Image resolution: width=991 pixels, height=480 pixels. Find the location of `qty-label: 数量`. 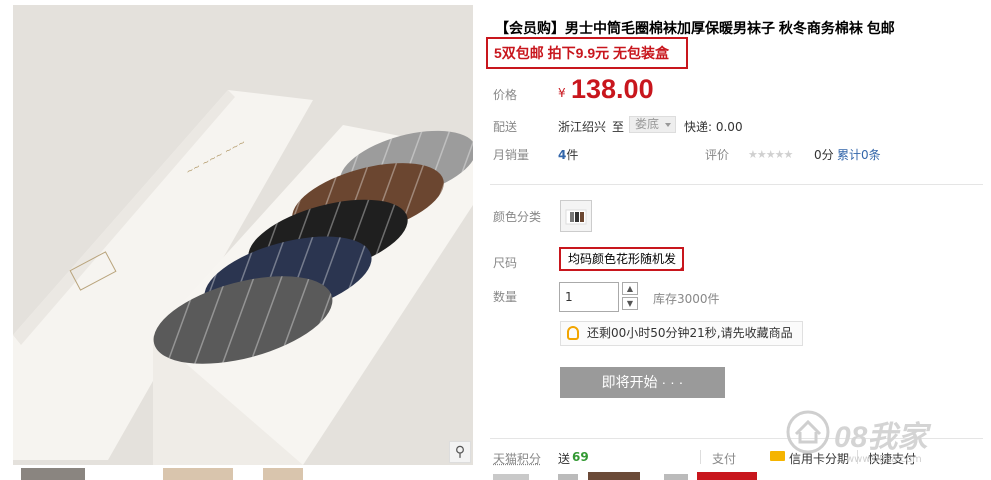

qty-label: 数量 is located at coordinates (505, 297).